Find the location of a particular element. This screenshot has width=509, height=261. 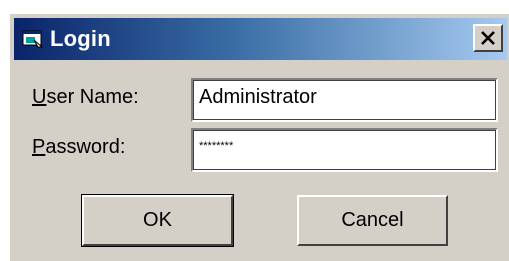

password-label-text: assword: is located at coordinates (85, 147).